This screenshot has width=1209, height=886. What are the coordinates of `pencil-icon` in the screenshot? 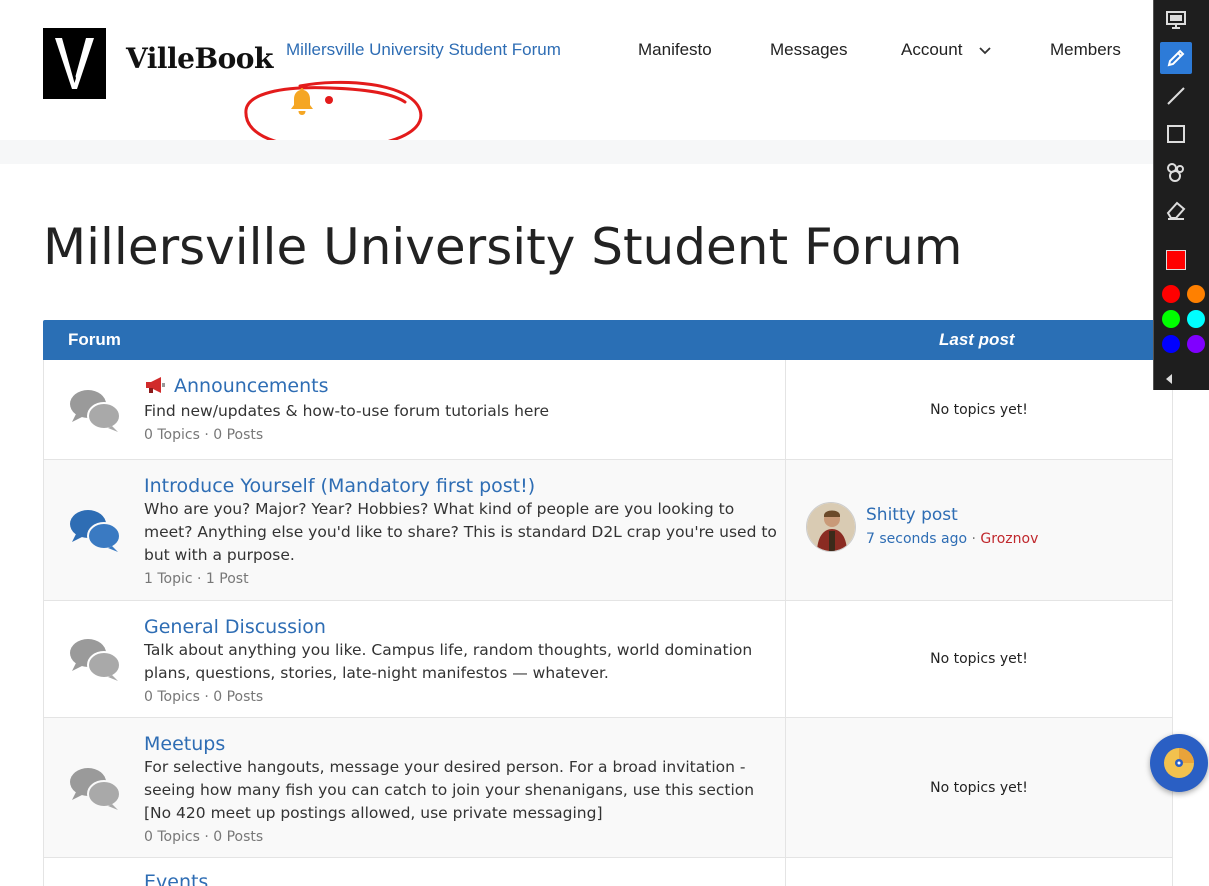 It's located at (1176, 58).